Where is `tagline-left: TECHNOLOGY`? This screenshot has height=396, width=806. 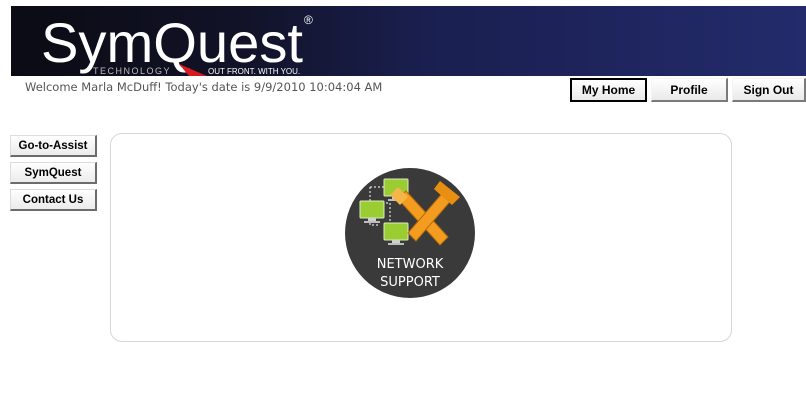 tagline-left: TECHNOLOGY is located at coordinates (132, 71).